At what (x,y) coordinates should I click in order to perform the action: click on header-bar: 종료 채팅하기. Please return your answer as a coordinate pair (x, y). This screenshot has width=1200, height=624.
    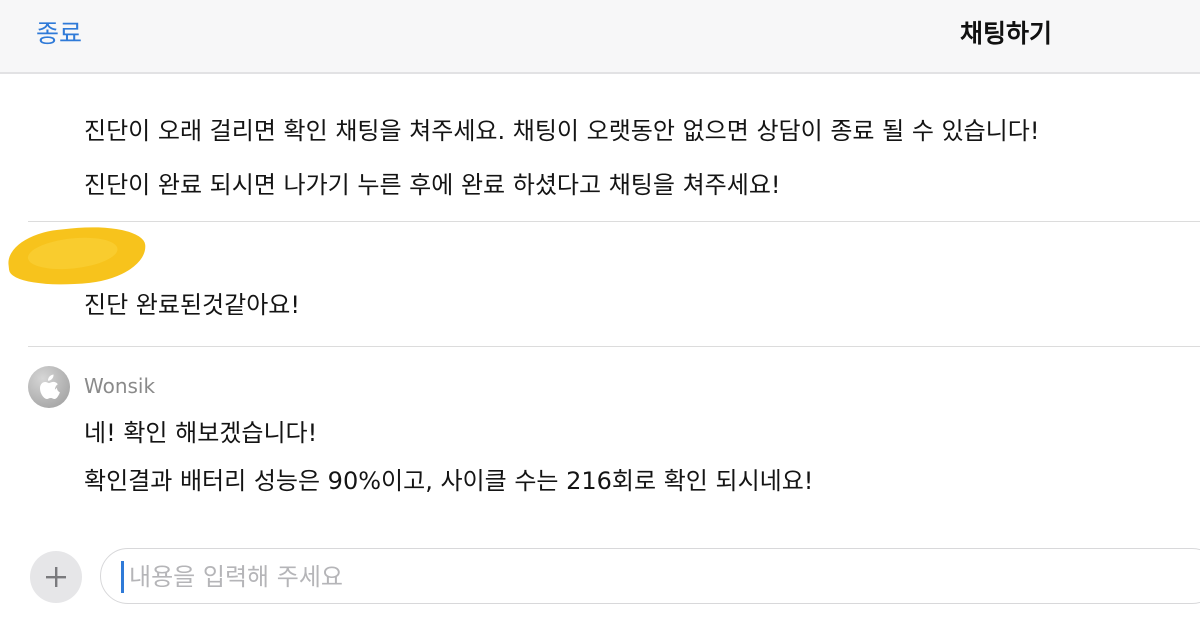
    Looking at the image, I should click on (600, 37).